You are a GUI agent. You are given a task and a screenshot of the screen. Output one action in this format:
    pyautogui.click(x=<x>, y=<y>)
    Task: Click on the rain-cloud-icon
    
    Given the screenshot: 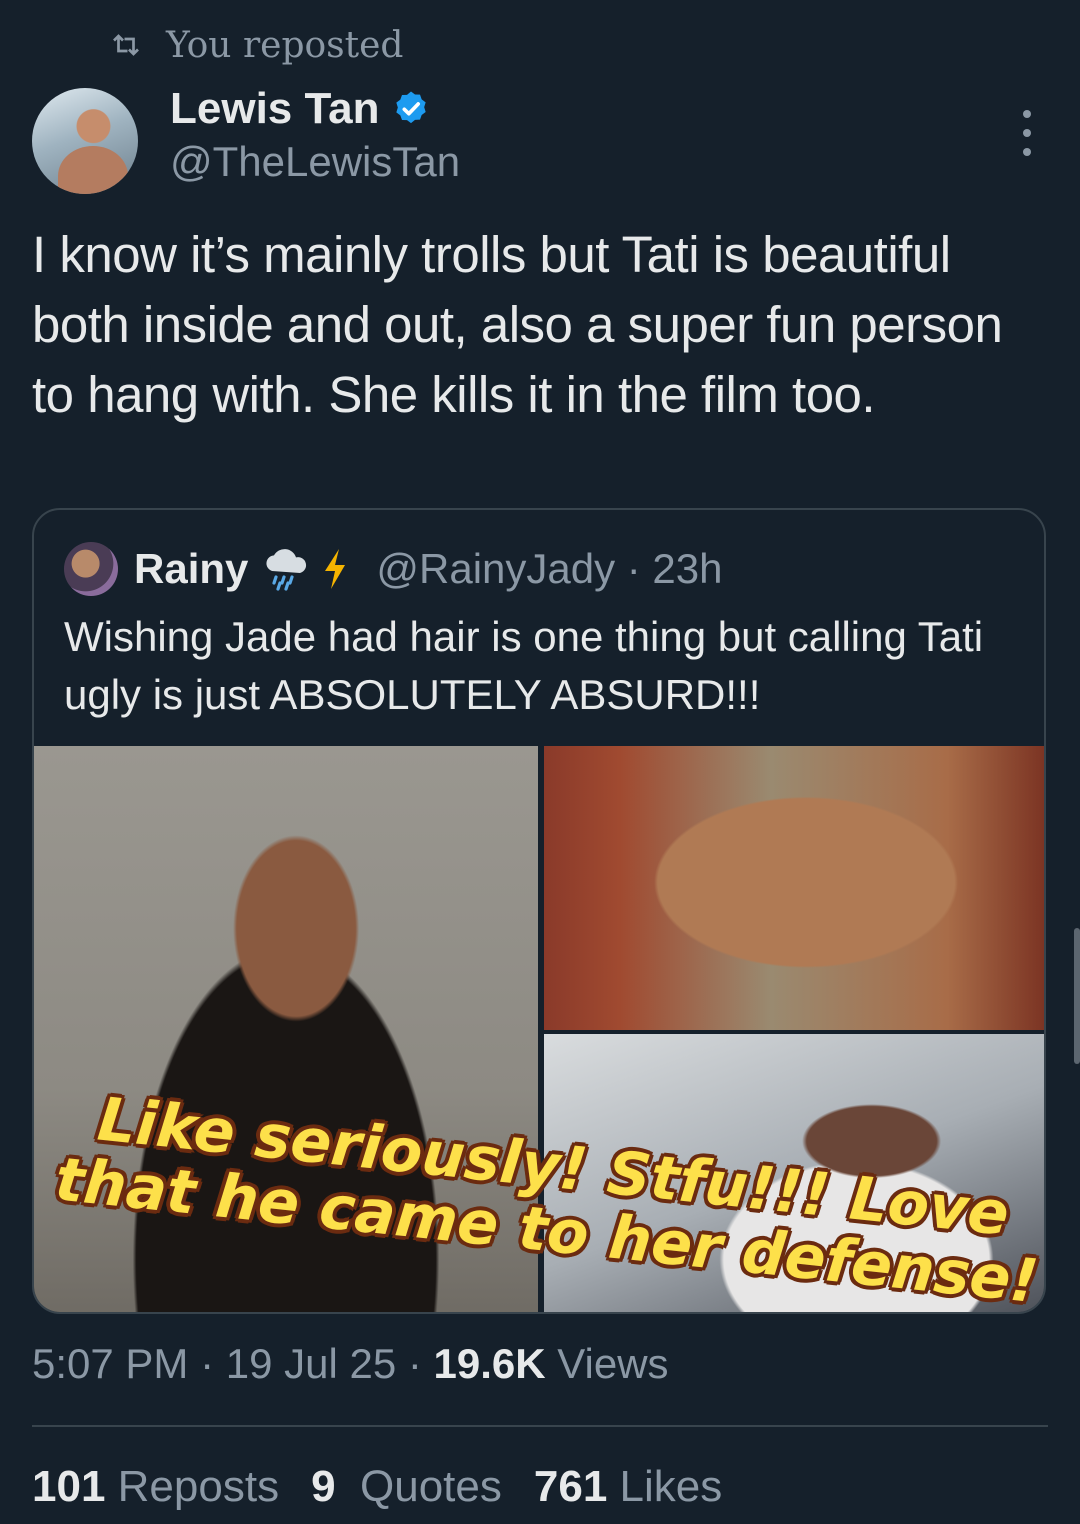 What is the action you would take?
    pyautogui.click(x=286, y=570)
    